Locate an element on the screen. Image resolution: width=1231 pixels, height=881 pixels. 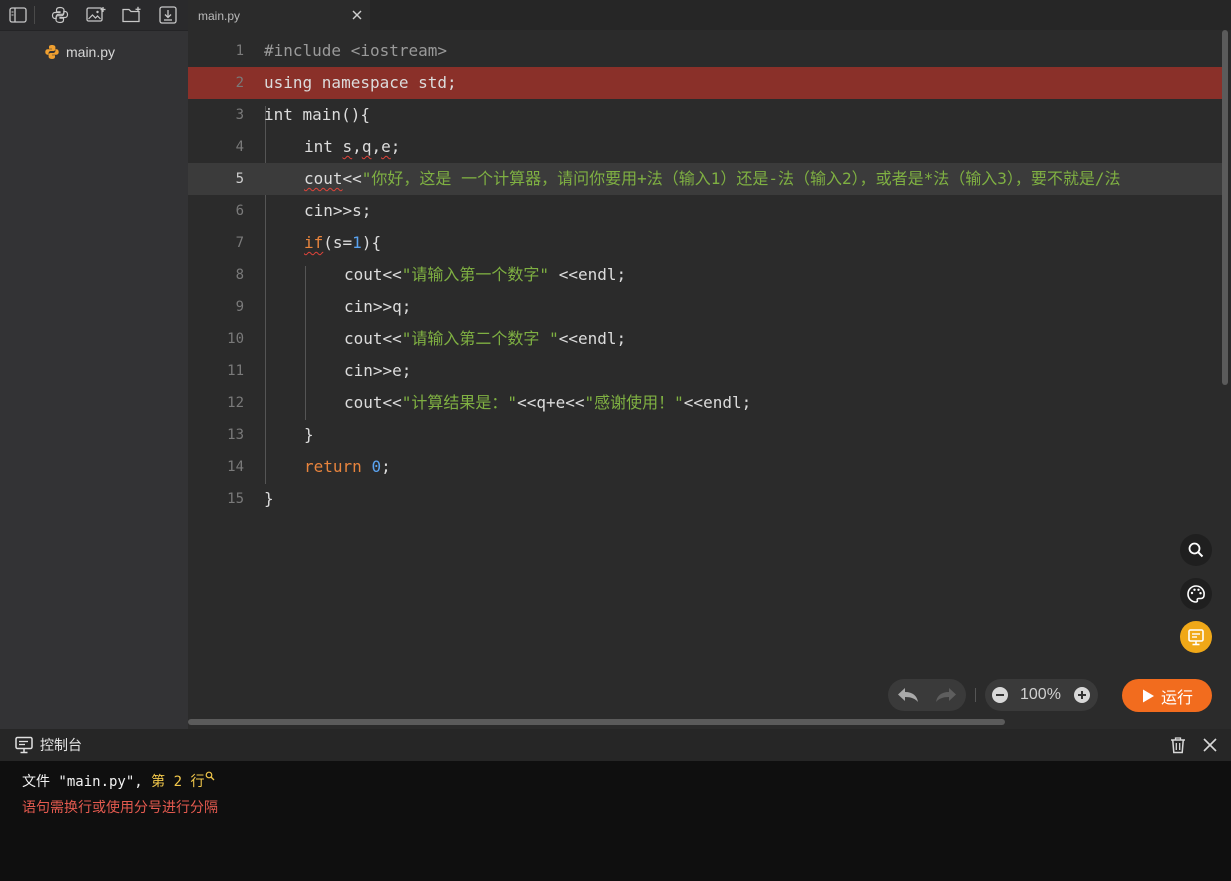
horizontal-scrollbar is located at coordinates (596, 722).